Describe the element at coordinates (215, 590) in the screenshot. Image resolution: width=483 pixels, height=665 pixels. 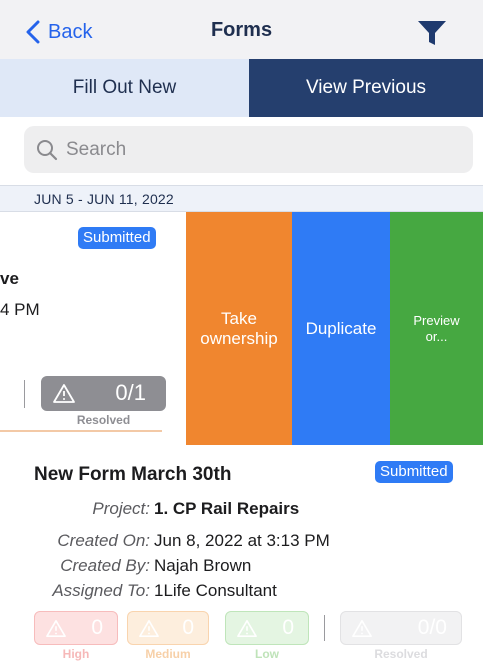
I see `assigned-to-value: 1Life Consultant` at that location.